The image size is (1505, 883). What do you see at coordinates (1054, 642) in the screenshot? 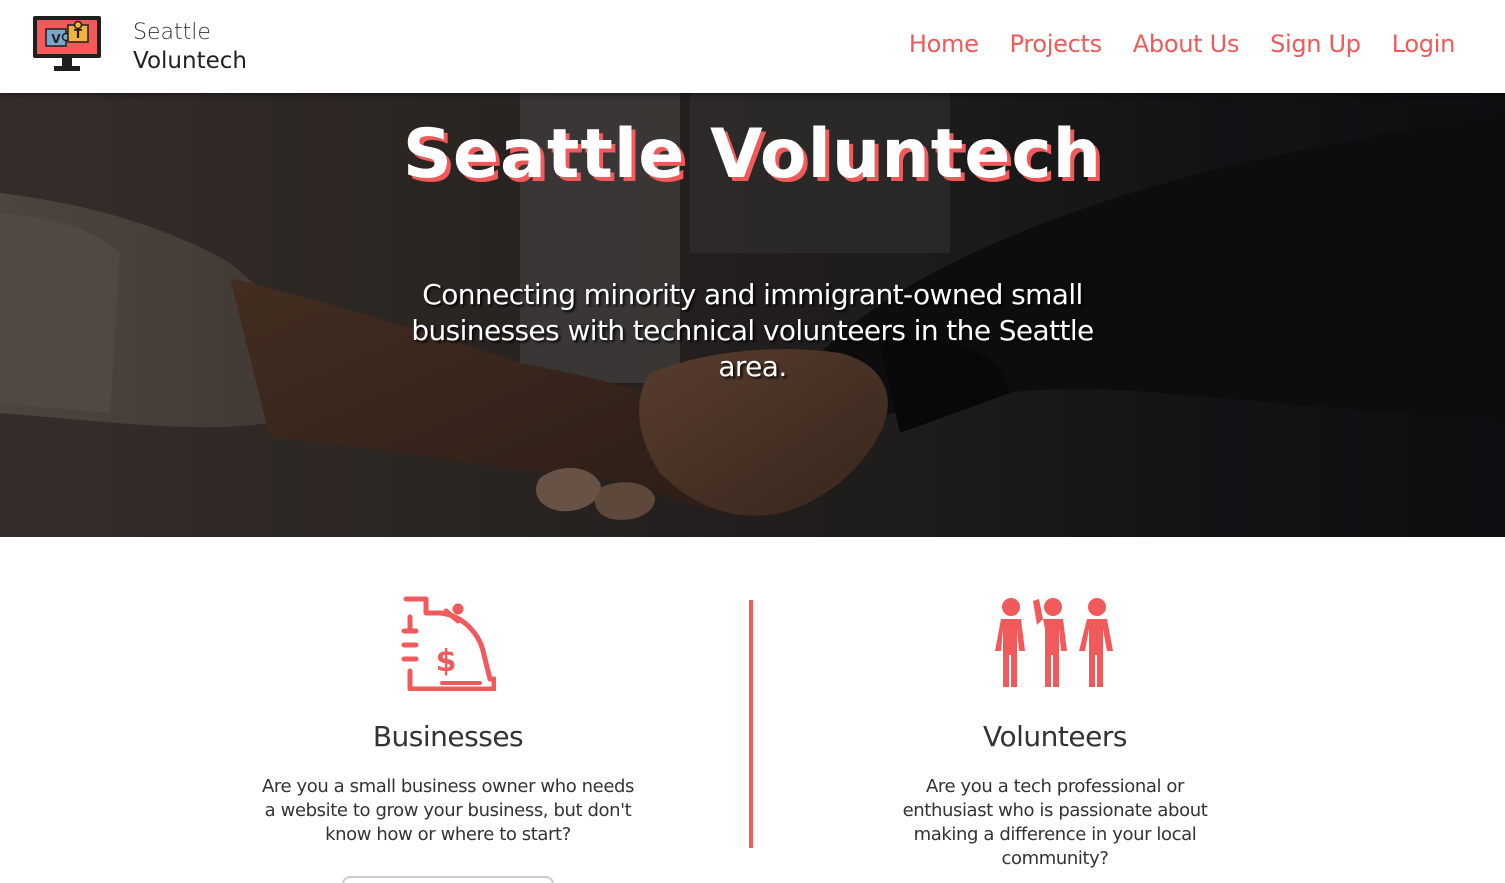
I see `people-icon` at bounding box center [1054, 642].